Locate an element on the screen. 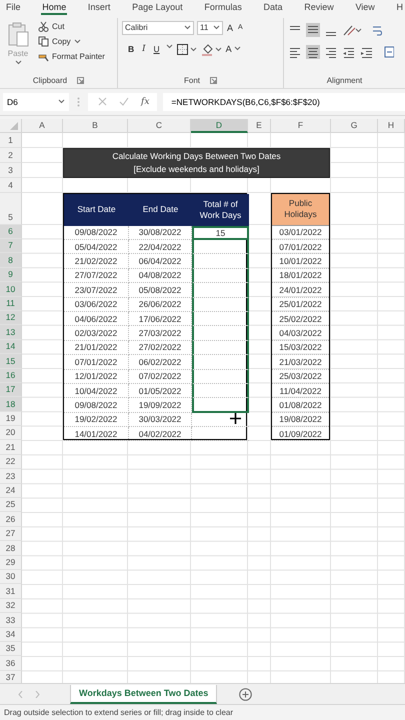  align-center-icon is located at coordinates (313, 51).